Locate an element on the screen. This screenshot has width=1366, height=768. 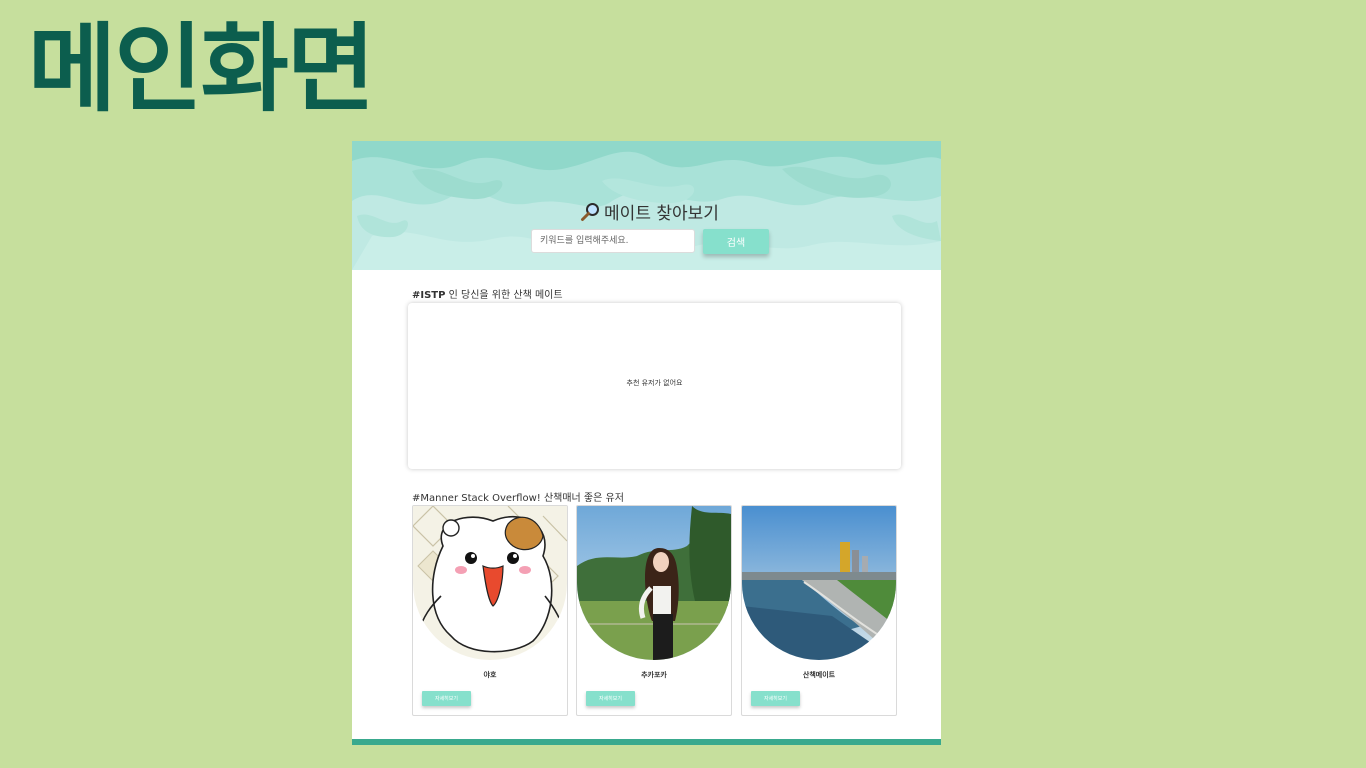
hero-banner: 메이트 찾아보기 검색 is located at coordinates (646, 205).